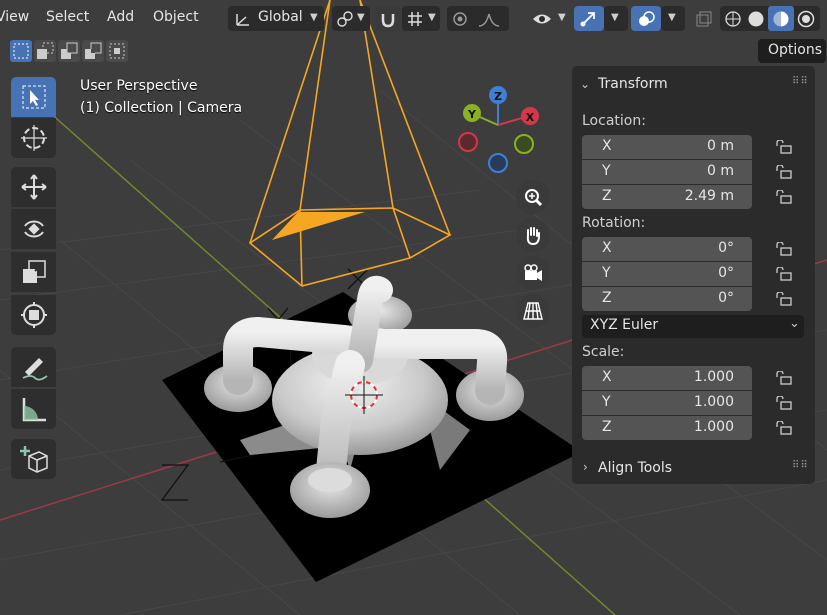 This screenshot has width=827, height=615. I want to click on pan-button, so click(533, 235).